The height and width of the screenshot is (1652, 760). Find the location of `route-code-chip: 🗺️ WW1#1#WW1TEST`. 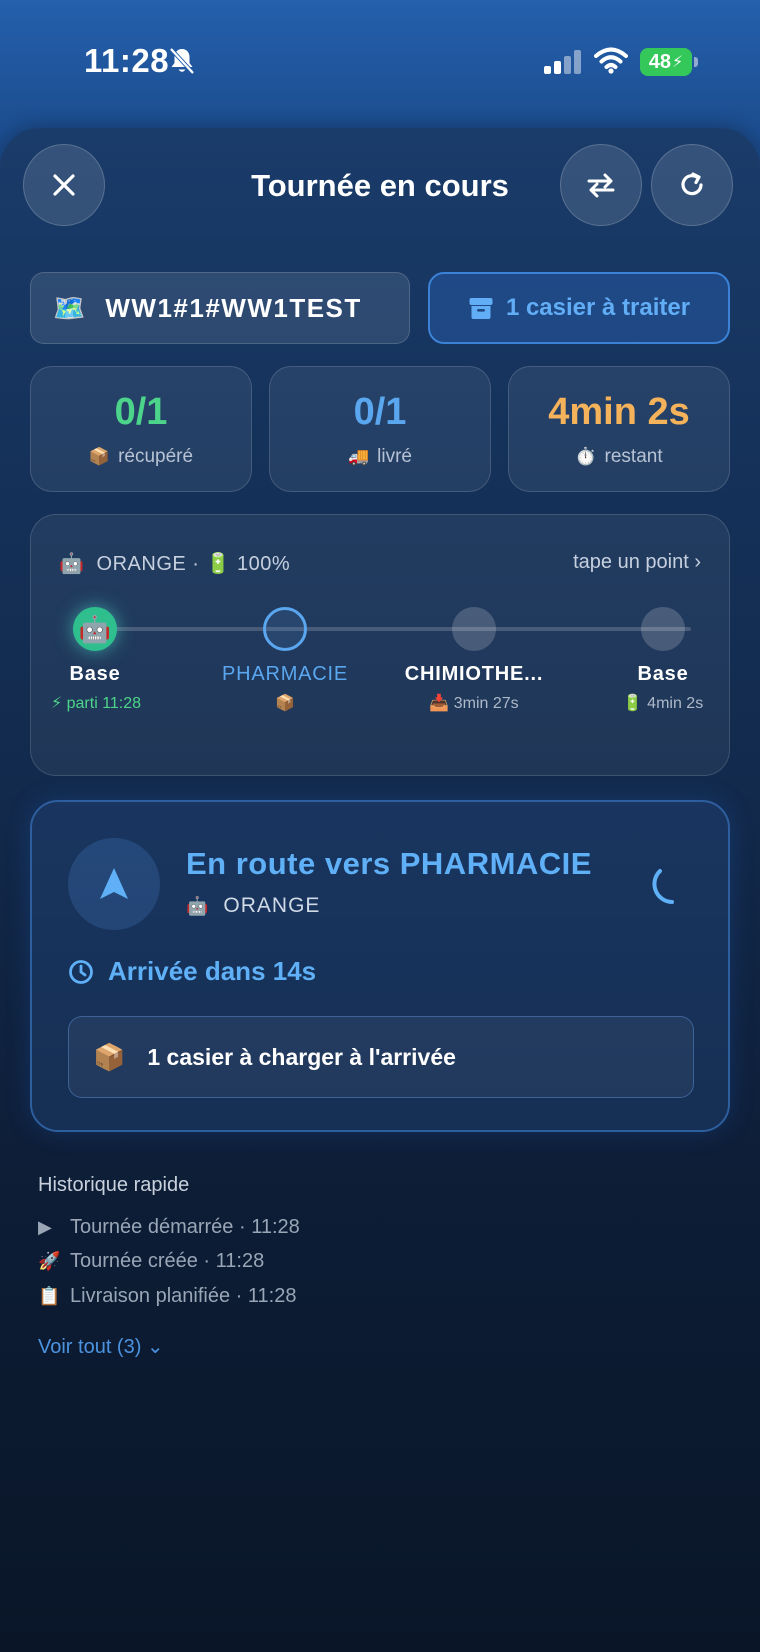

route-code-chip: 🗺️ WW1#1#WW1TEST is located at coordinates (220, 308).